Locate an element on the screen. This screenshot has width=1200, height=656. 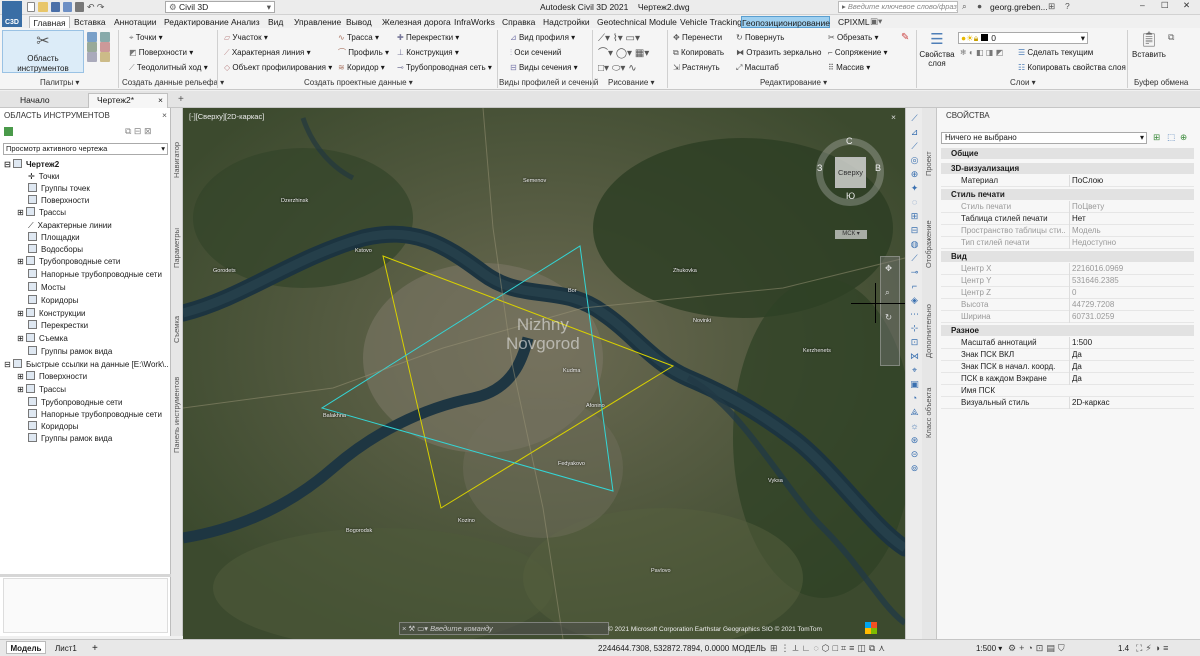
arc-icon: ⌒ is located at coordinates (603, 53).